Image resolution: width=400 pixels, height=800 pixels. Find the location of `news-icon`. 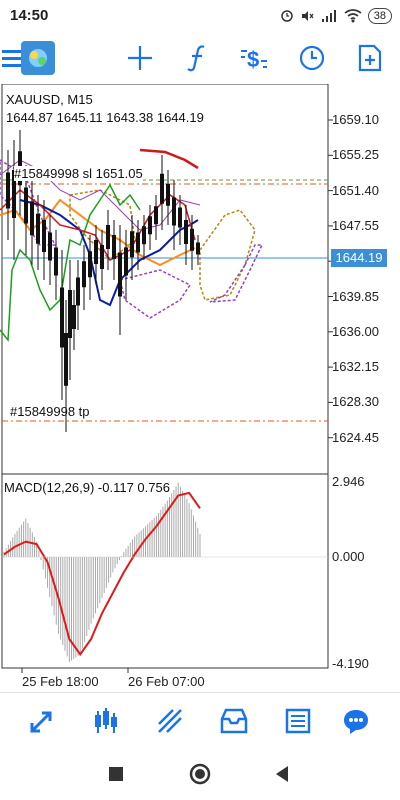

news-icon is located at coordinates (298, 721).